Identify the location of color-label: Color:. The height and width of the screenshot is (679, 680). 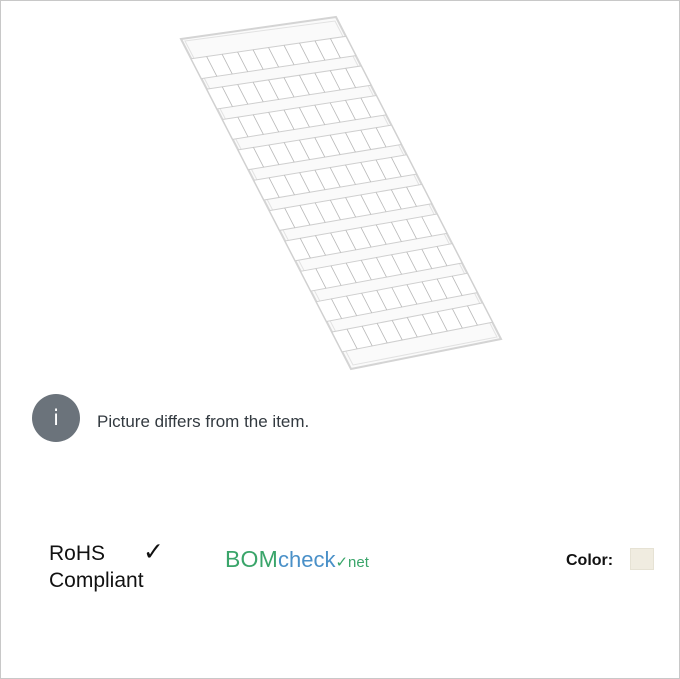
(590, 560).